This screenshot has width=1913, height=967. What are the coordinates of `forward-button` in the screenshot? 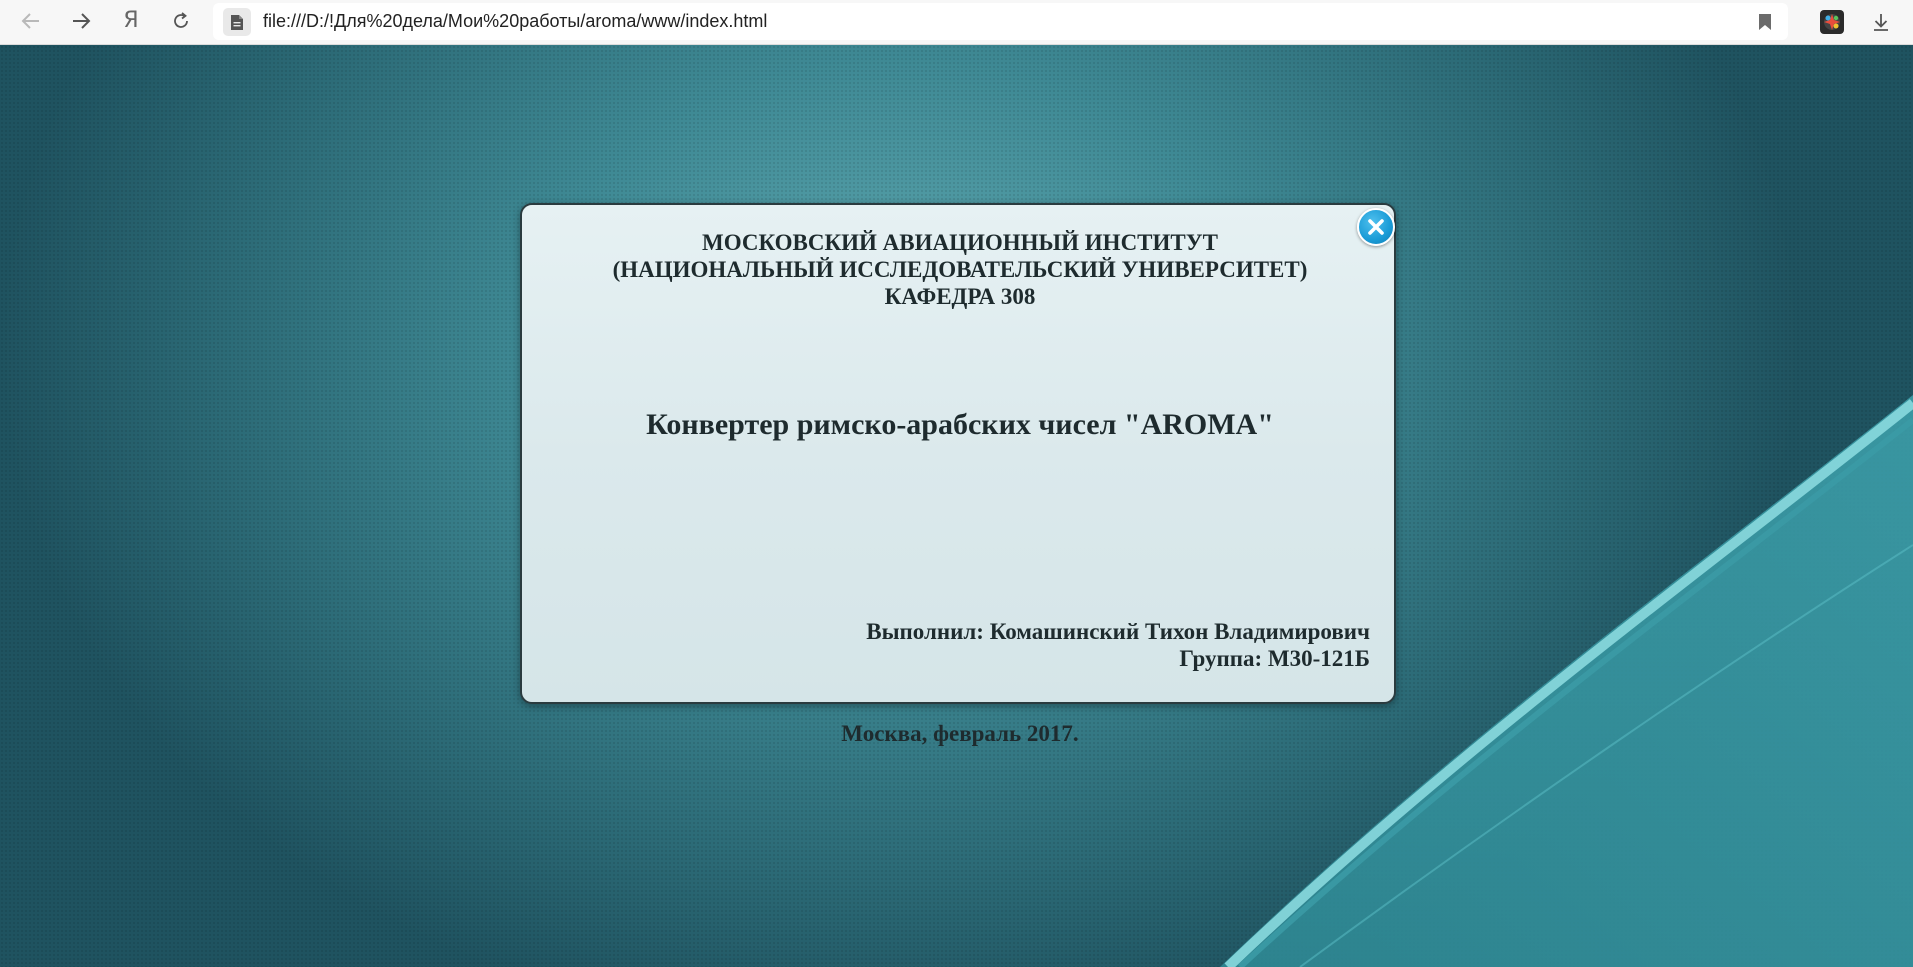 It's located at (81, 21).